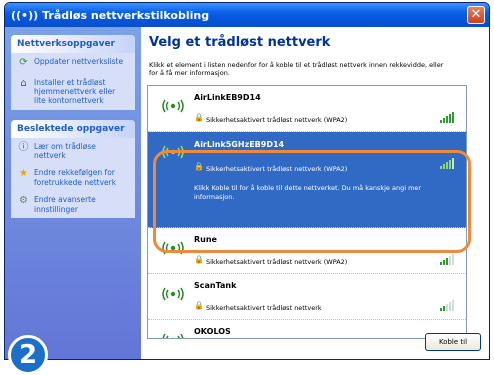  I want to click on learn-wireless-link: ⓘ Lær om trådløse nettverk, so click(73, 151).